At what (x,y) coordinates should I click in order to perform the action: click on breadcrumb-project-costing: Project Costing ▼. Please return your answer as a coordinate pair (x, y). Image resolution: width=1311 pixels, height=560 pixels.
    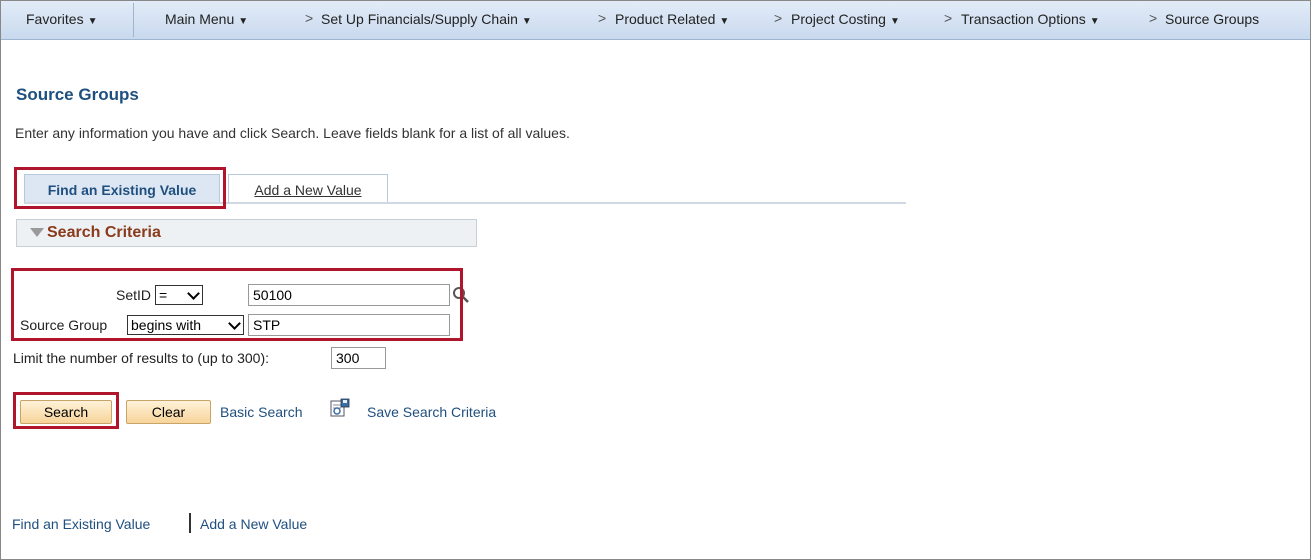
    Looking at the image, I should click on (845, 19).